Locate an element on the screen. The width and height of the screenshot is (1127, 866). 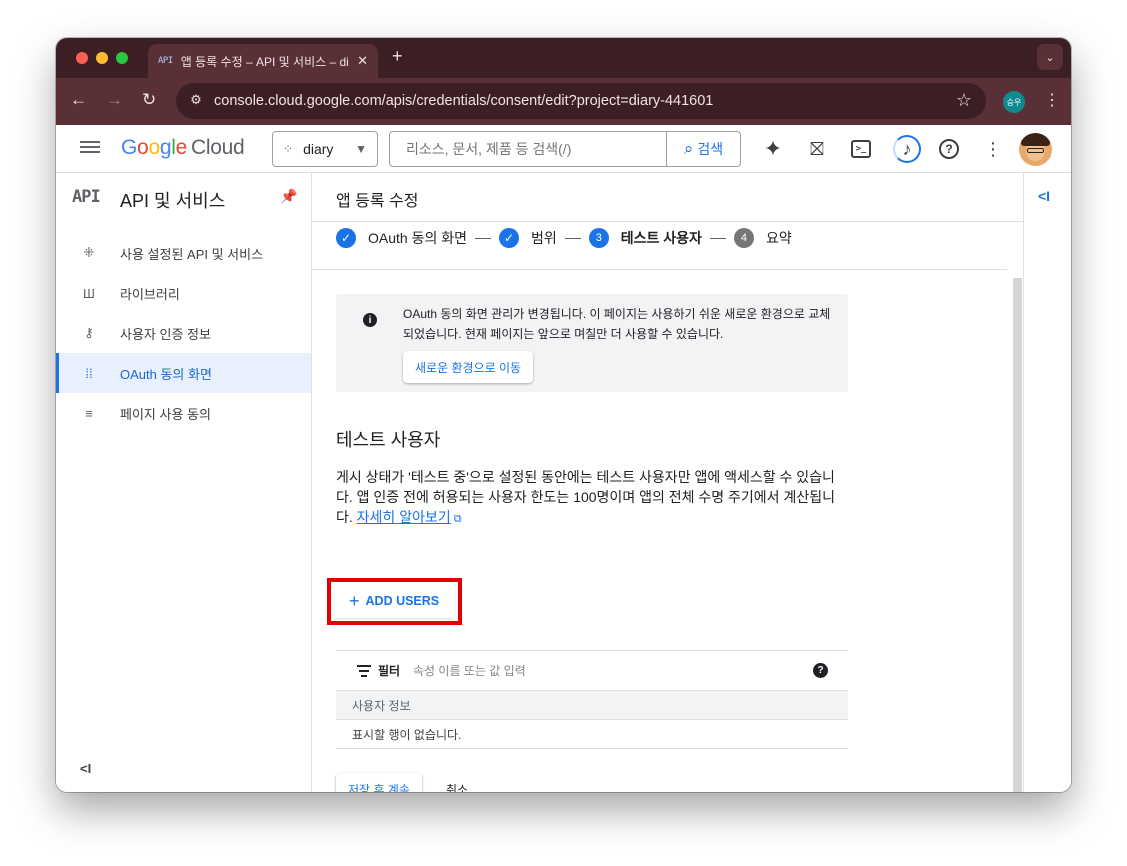
bookmark-star-icon: ☆ is located at coordinates (964, 100).